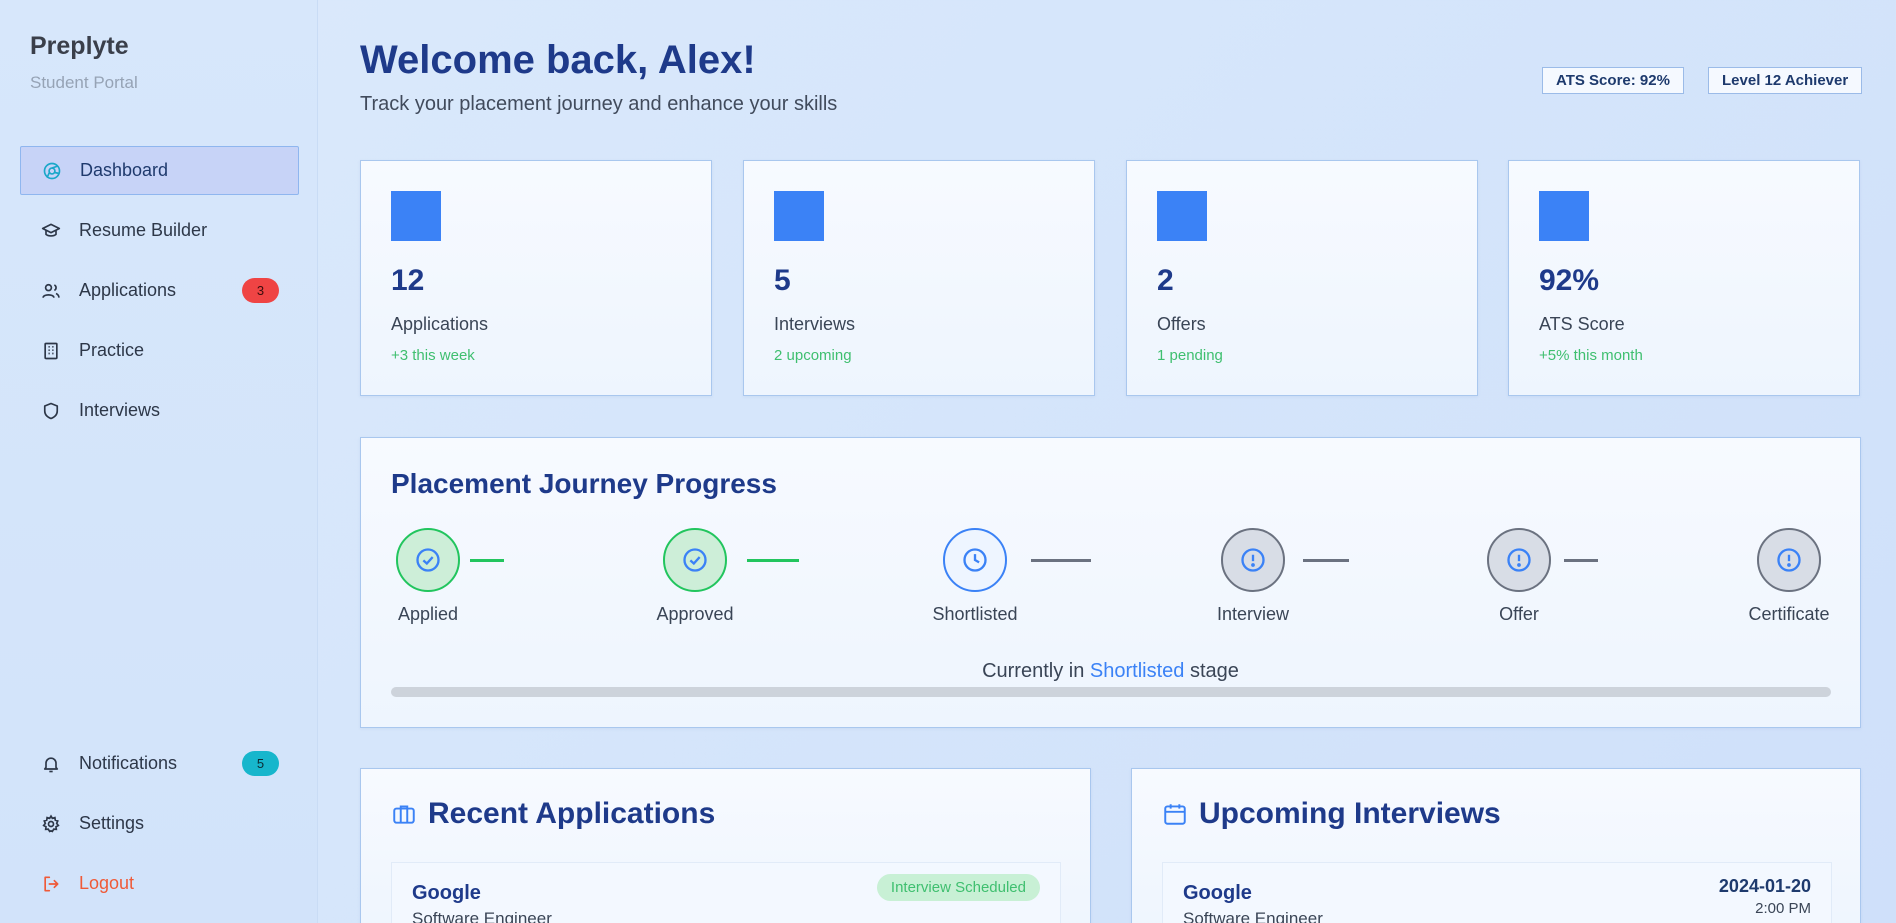 The height and width of the screenshot is (923, 1896). What do you see at coordinates (1350, 813) in the screenshot?
I see `panel-title-text: Upcoming Interviews` at bounding box center [1350, 813].